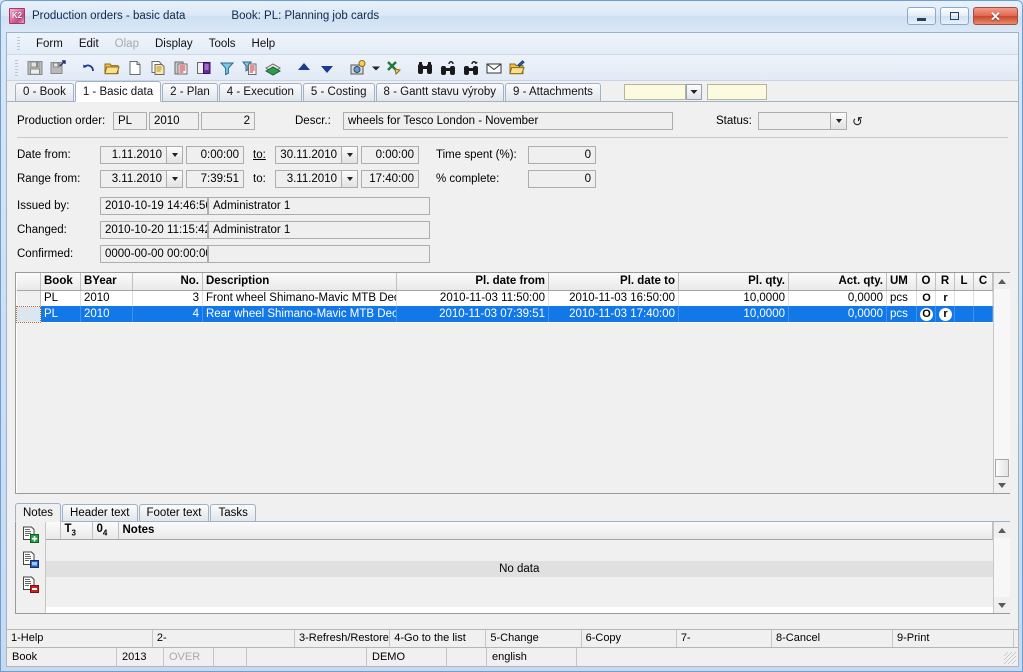 The width and height of the screenshot is (1023, 672). Describe the element at coordinates (725, 638) in the screenshot. I see `fn-key-7: 7-` at that location.